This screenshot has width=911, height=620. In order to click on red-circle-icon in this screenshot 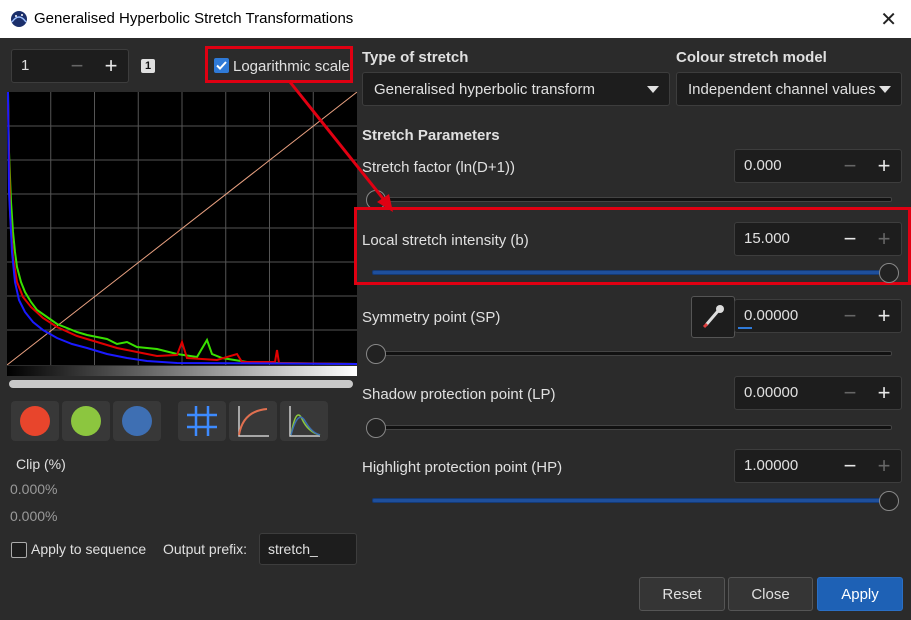, I will do `click(35, 421)`.